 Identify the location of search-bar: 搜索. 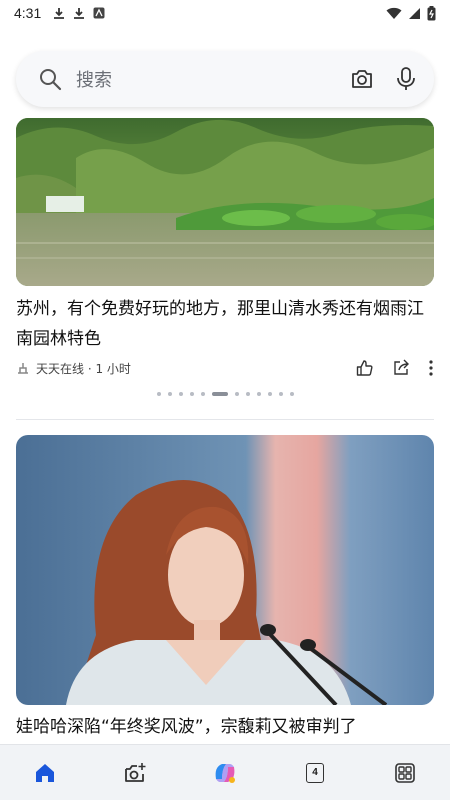
(225, 79).